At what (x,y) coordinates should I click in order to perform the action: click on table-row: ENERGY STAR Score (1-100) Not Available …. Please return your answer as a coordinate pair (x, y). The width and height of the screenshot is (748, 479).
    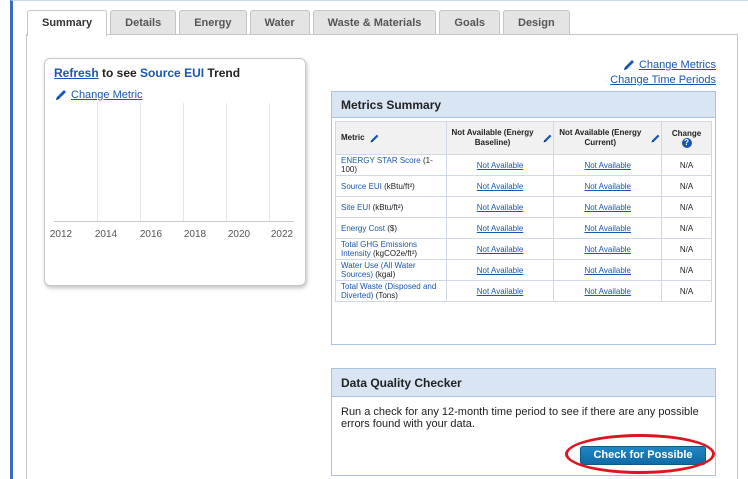
    Looking at the image, I should click on (523, 165).